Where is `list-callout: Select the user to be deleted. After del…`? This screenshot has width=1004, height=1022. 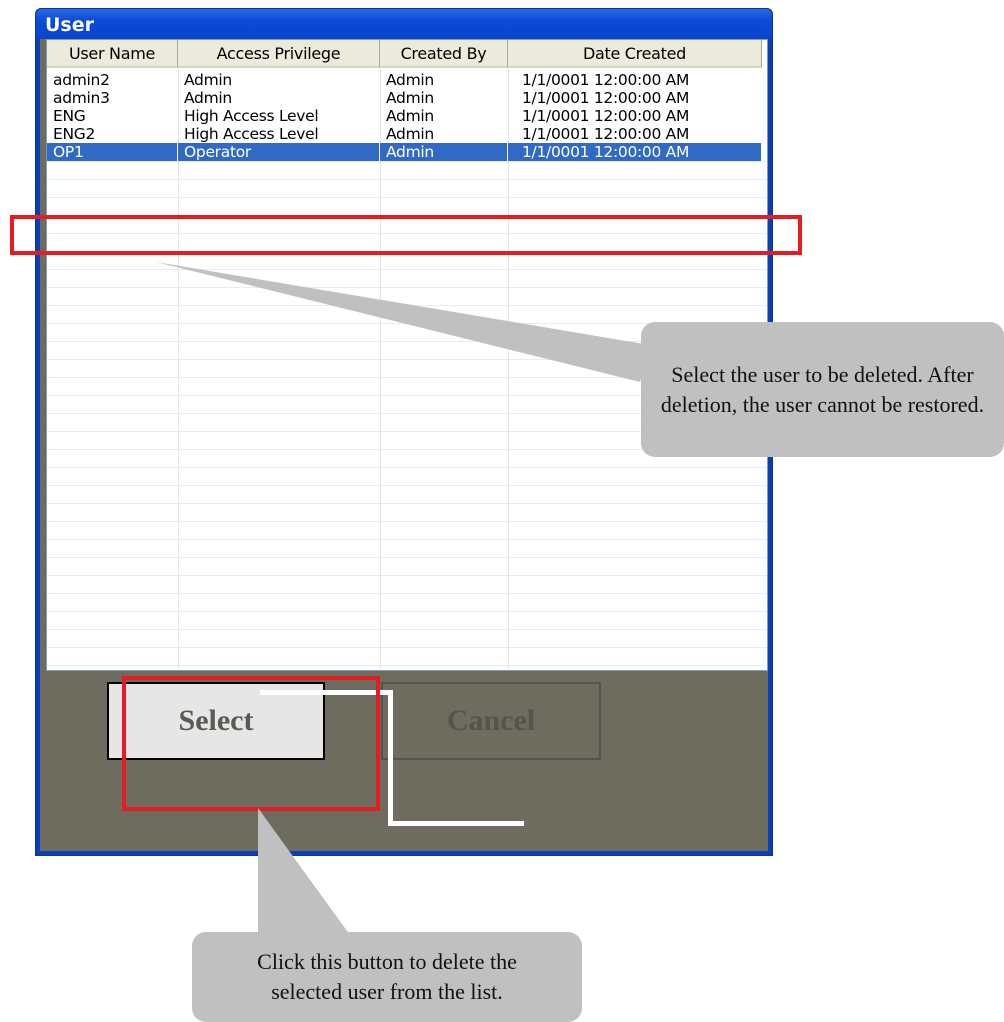 list-callout: Select the user to be deleted. After del… is located at coordinates (822, 389).